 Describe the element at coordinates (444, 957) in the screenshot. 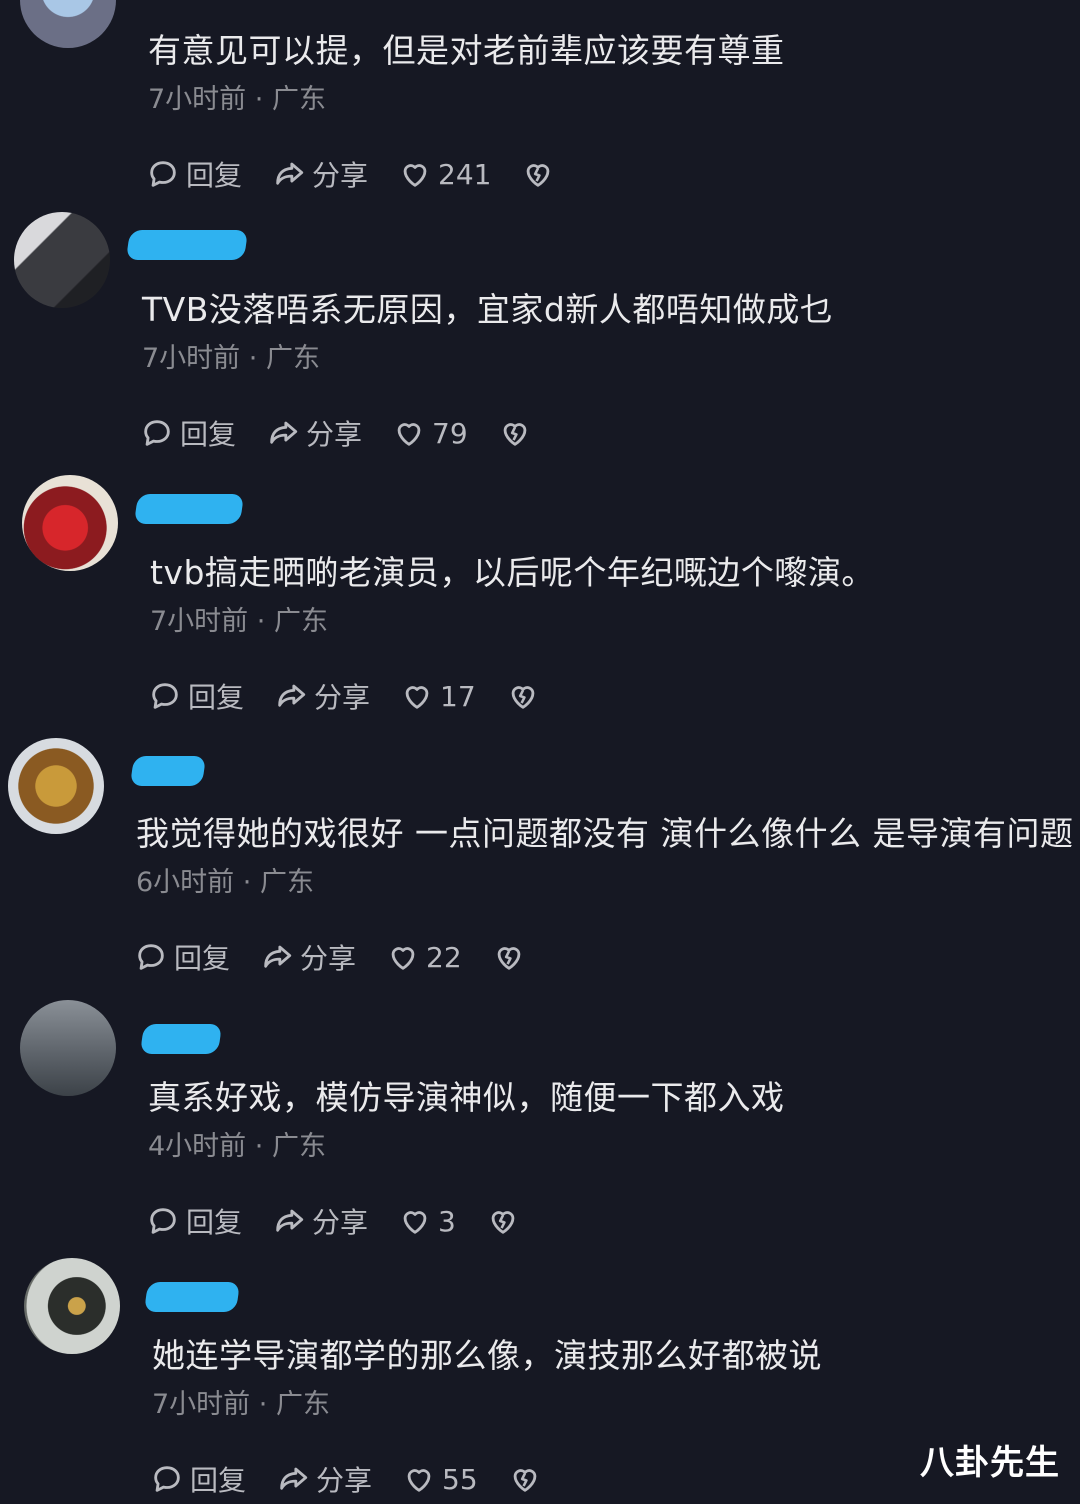

I see `like-count: 22` at that location.